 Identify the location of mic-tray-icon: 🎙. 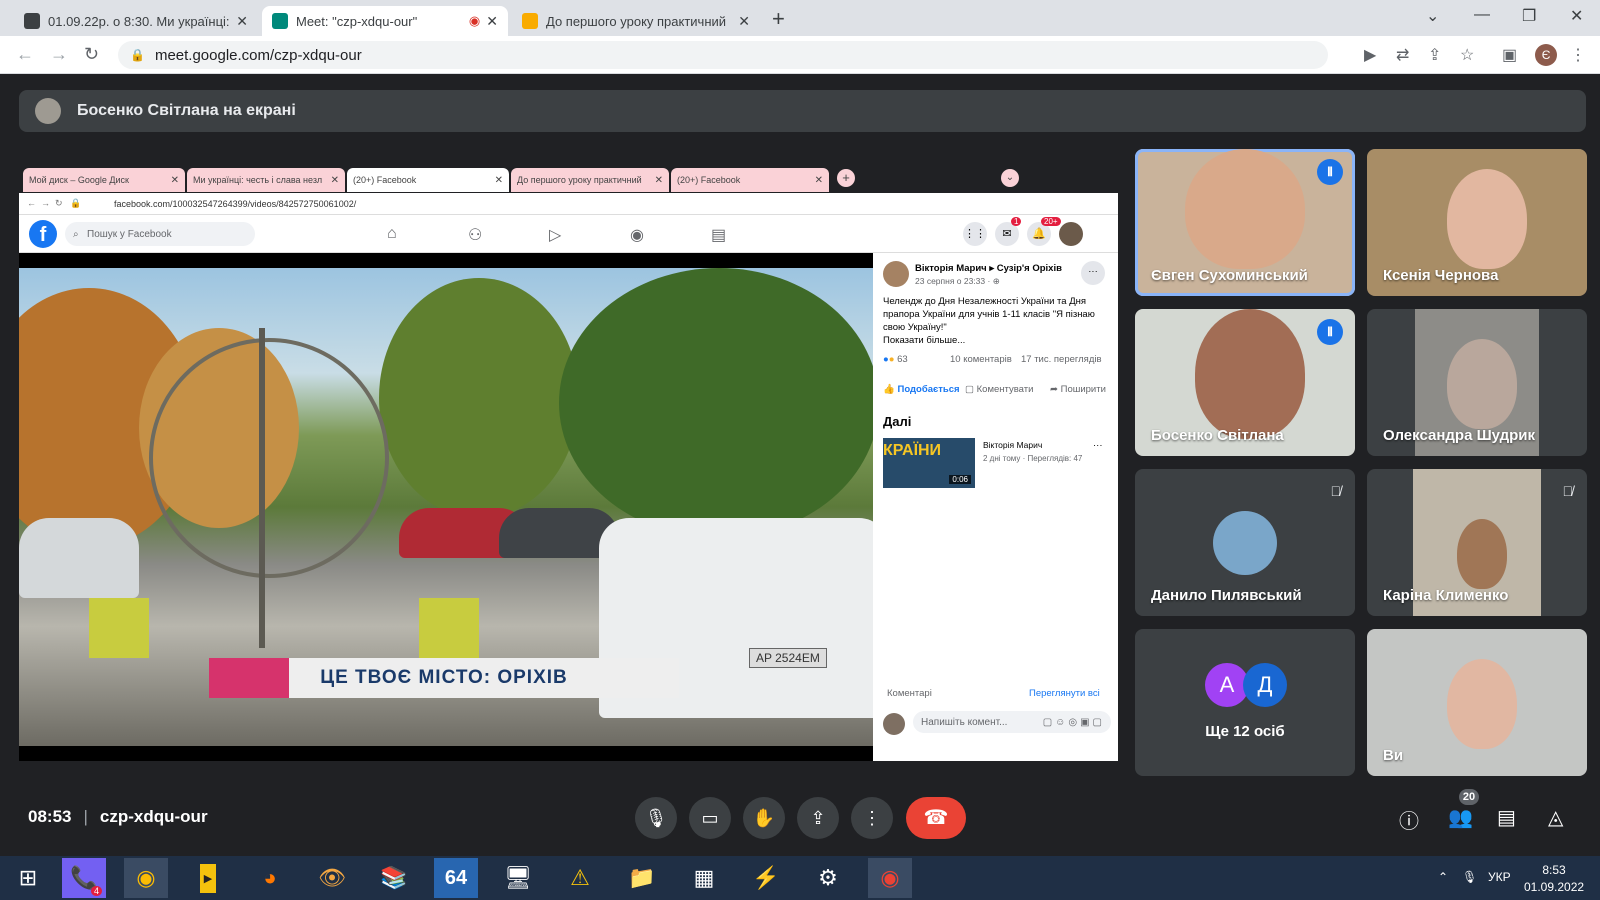
(1469, 877).